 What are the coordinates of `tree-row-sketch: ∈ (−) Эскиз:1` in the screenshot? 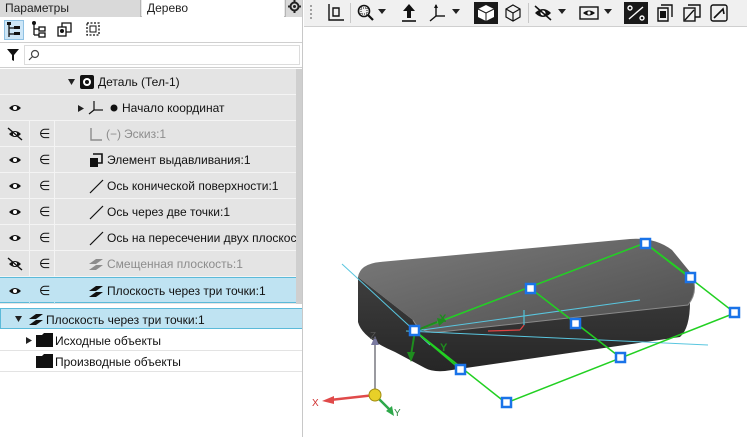 It's located at (151, 134).